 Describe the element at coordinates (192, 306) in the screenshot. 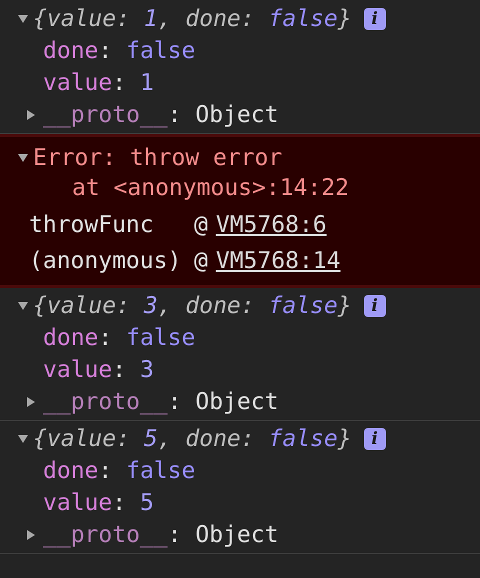

I see `object-preview: {value: 3, done: false}` at that location.